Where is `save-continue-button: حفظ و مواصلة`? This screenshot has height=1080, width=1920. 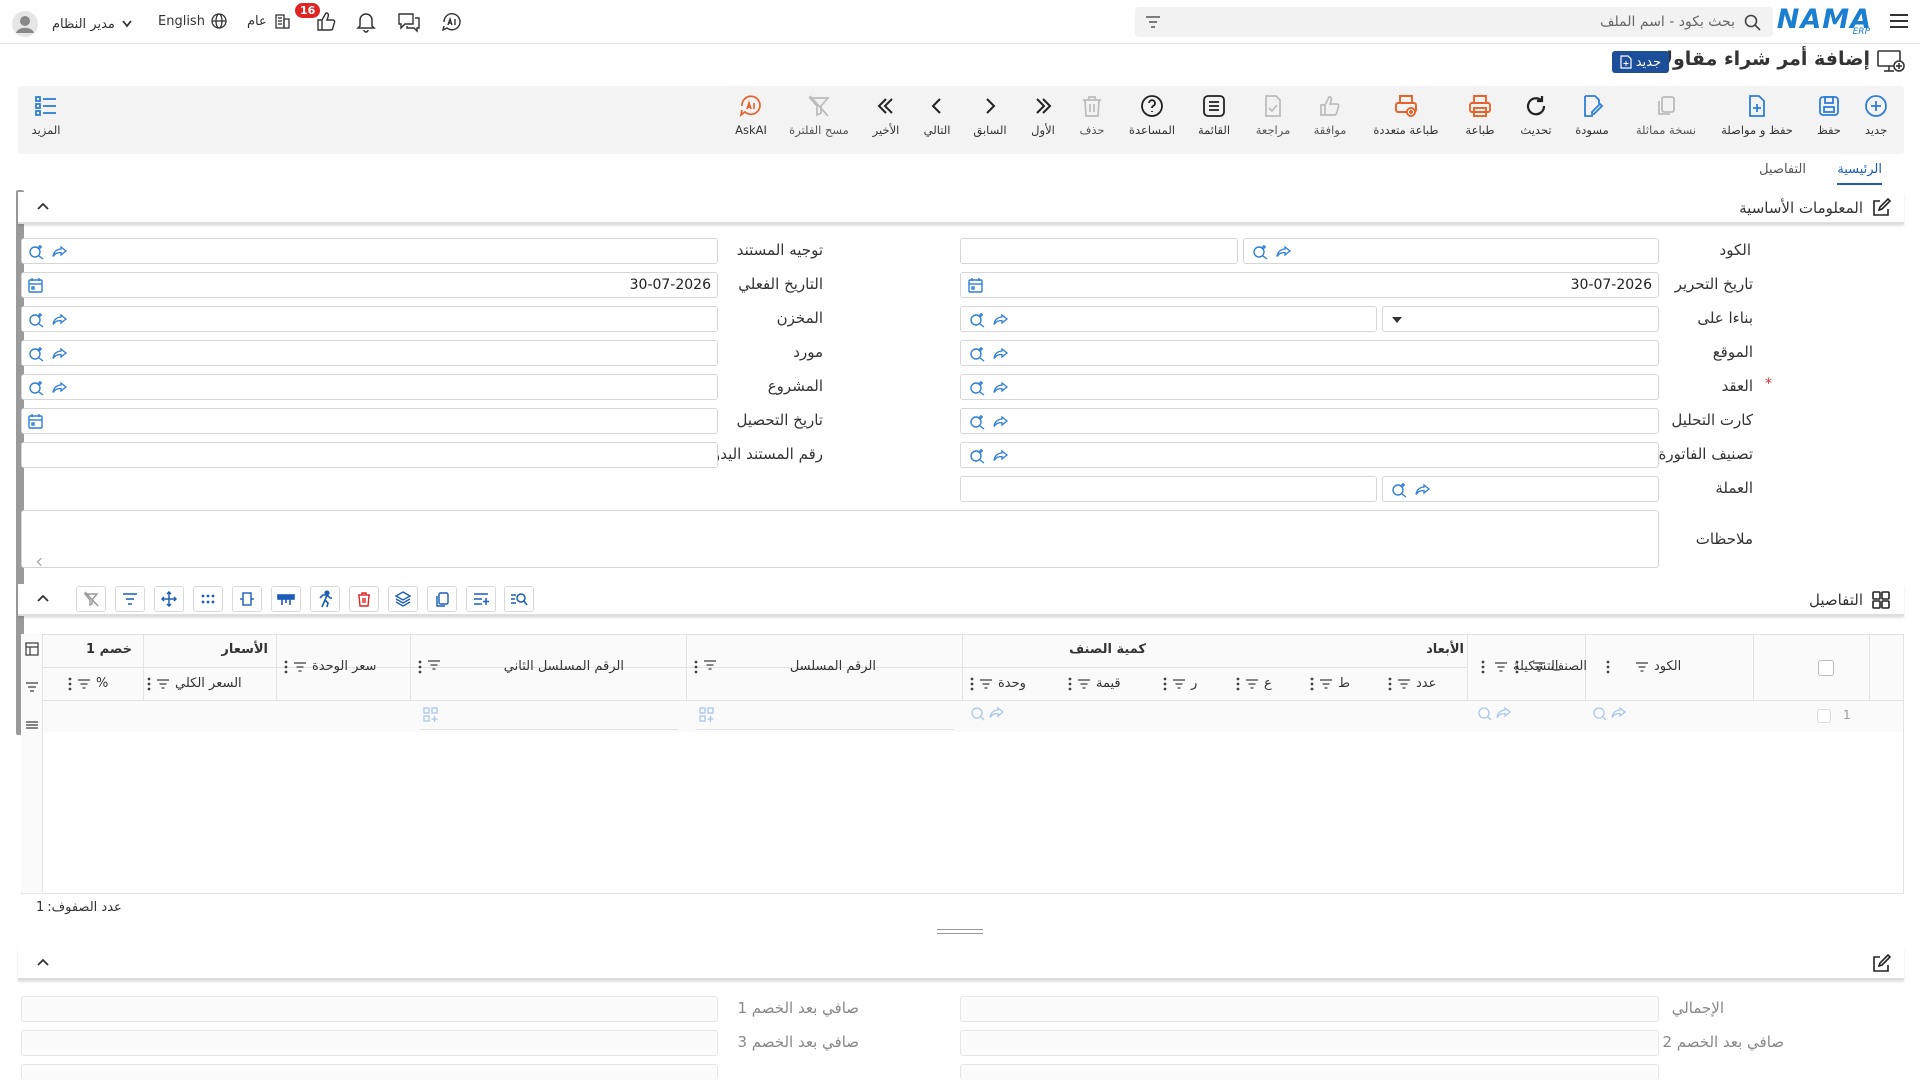 save-continue-button: حفظ و مواصلة is located at coordinates (1757, 115).